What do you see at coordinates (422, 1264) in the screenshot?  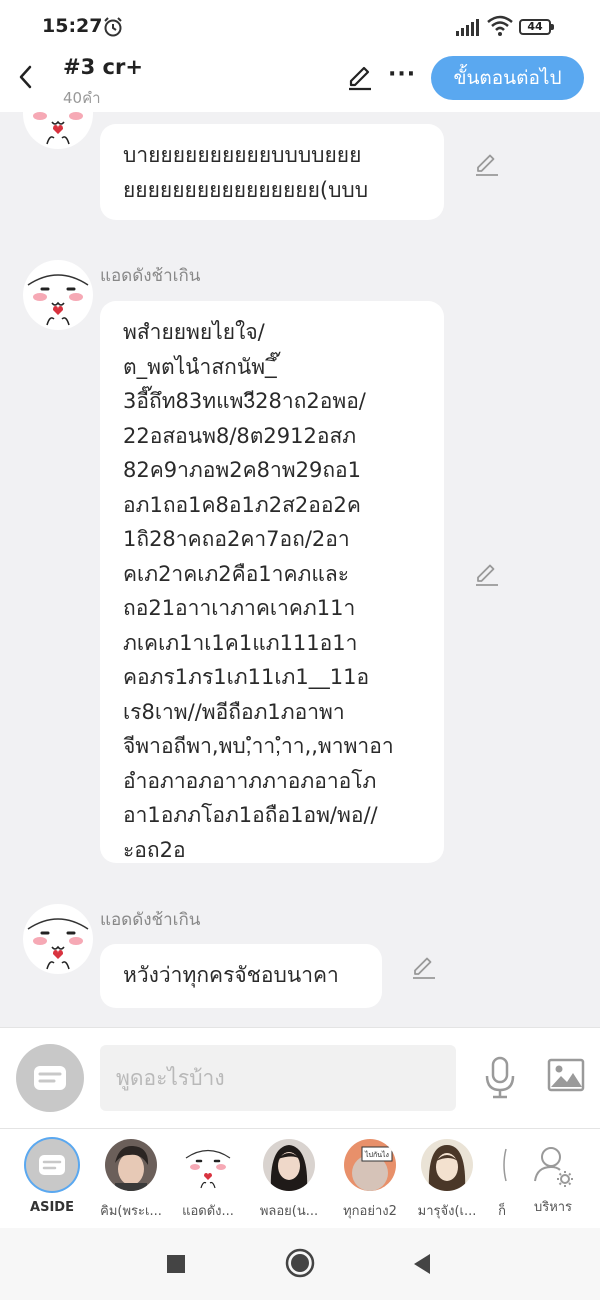 I see `back-nav-icon` at bounding box center [422, 1264].